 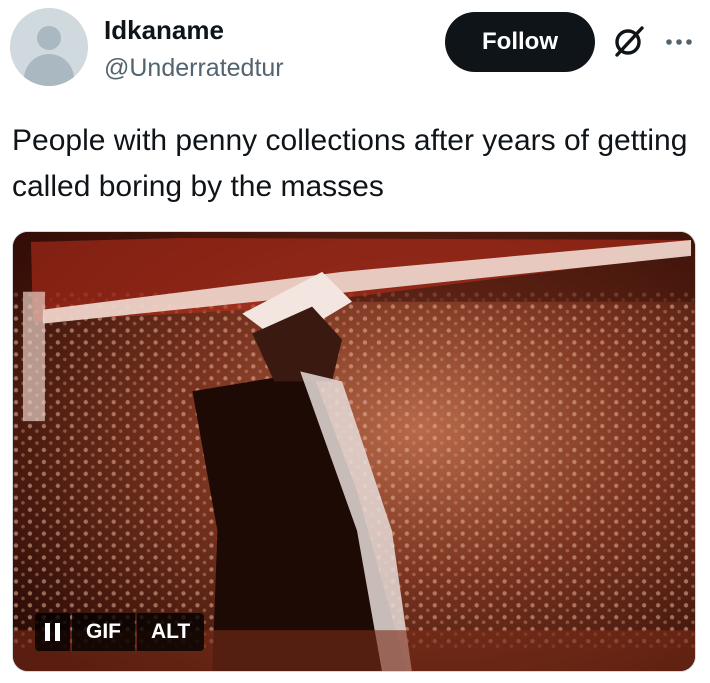 What do you see at coordinates (49, 38) in the screenshot?
I see `default-avatar-icon` at bounding box center [49, 38].